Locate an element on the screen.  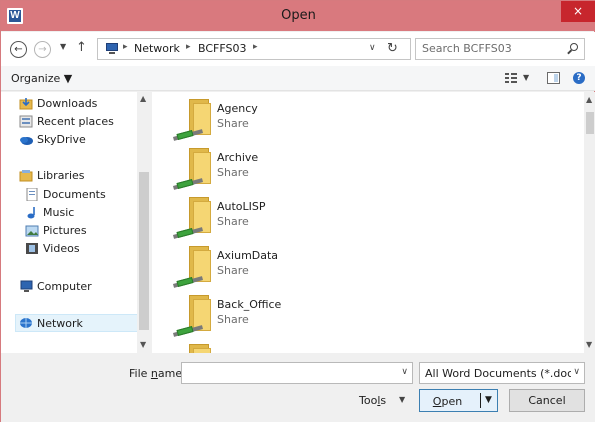
file-type-dropdown-icon: ∨ is located at coordinates (576, 372).